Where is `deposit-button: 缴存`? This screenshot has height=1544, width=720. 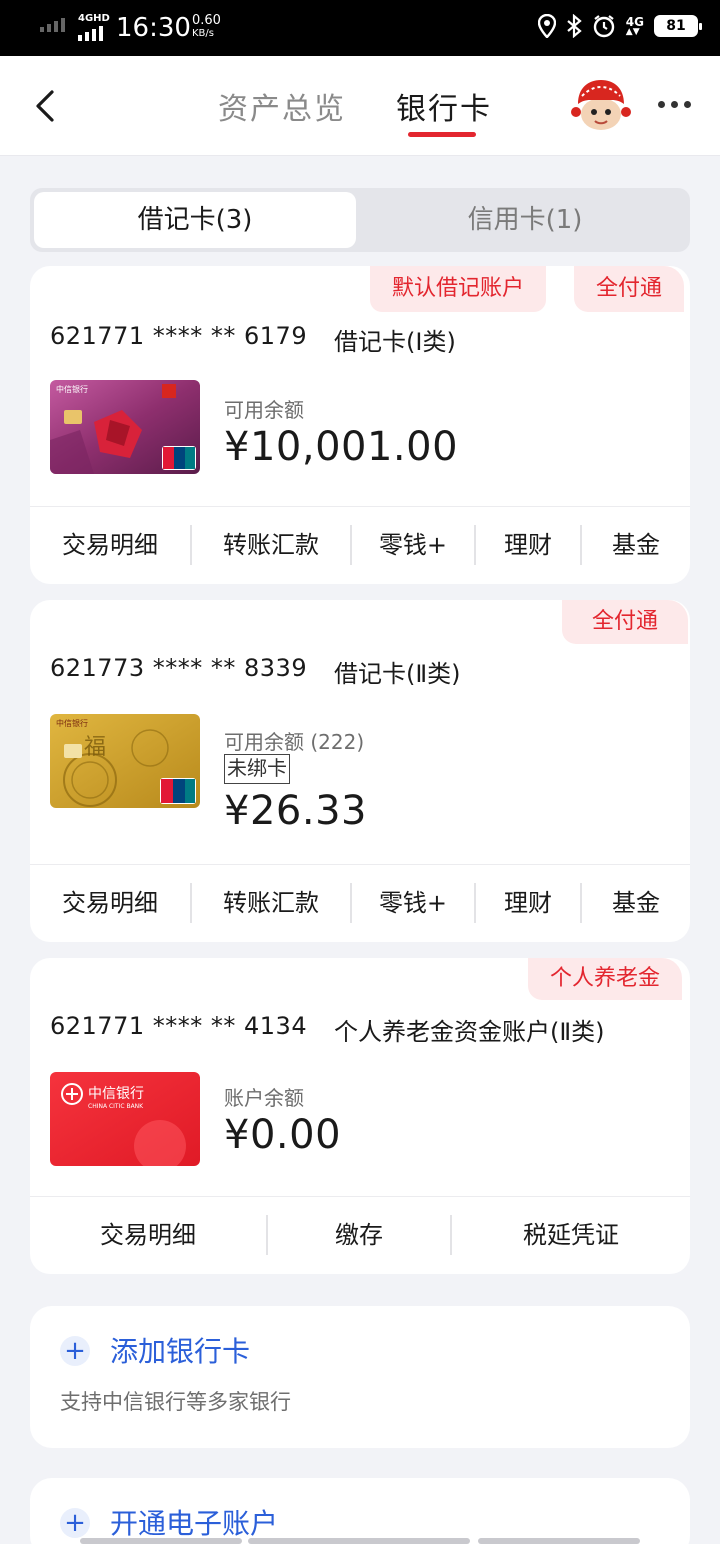 deposit-button: 缴存 is located at coordinates (359, 1235).